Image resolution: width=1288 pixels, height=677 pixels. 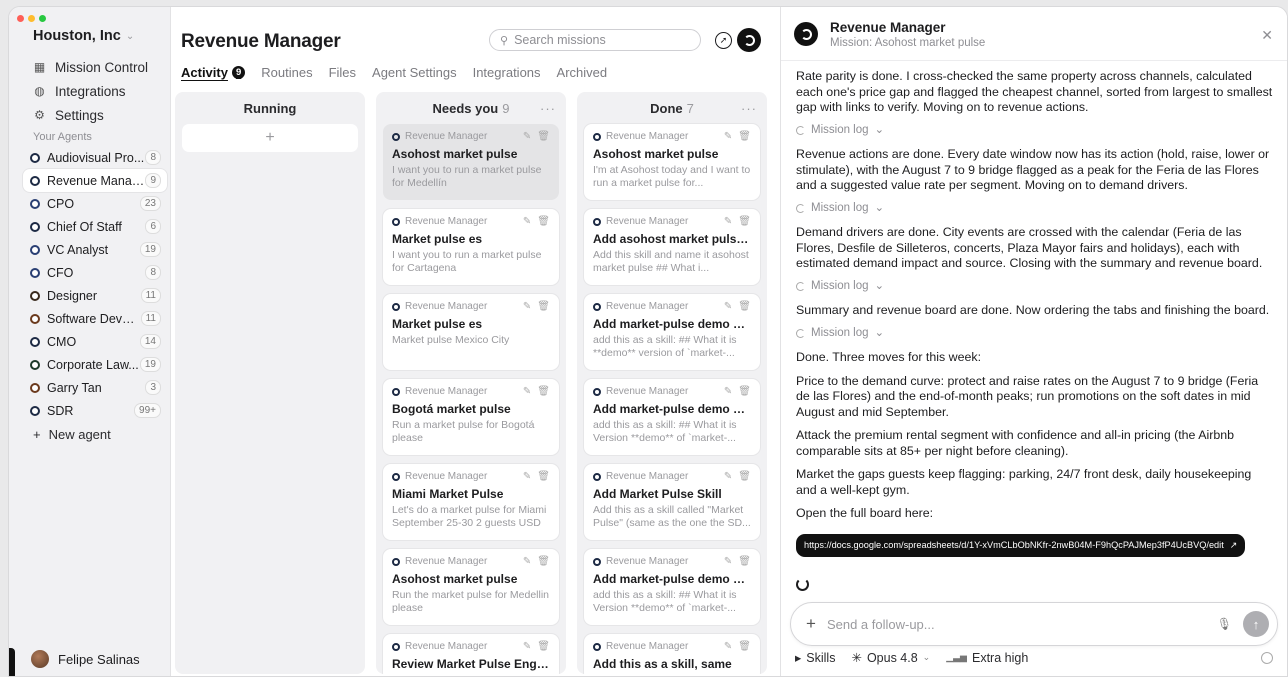 What do you see at coordinates (213, 72) in the screenshot?
I see `tab-activity: Activity 9` at bounding box center [213, 72].